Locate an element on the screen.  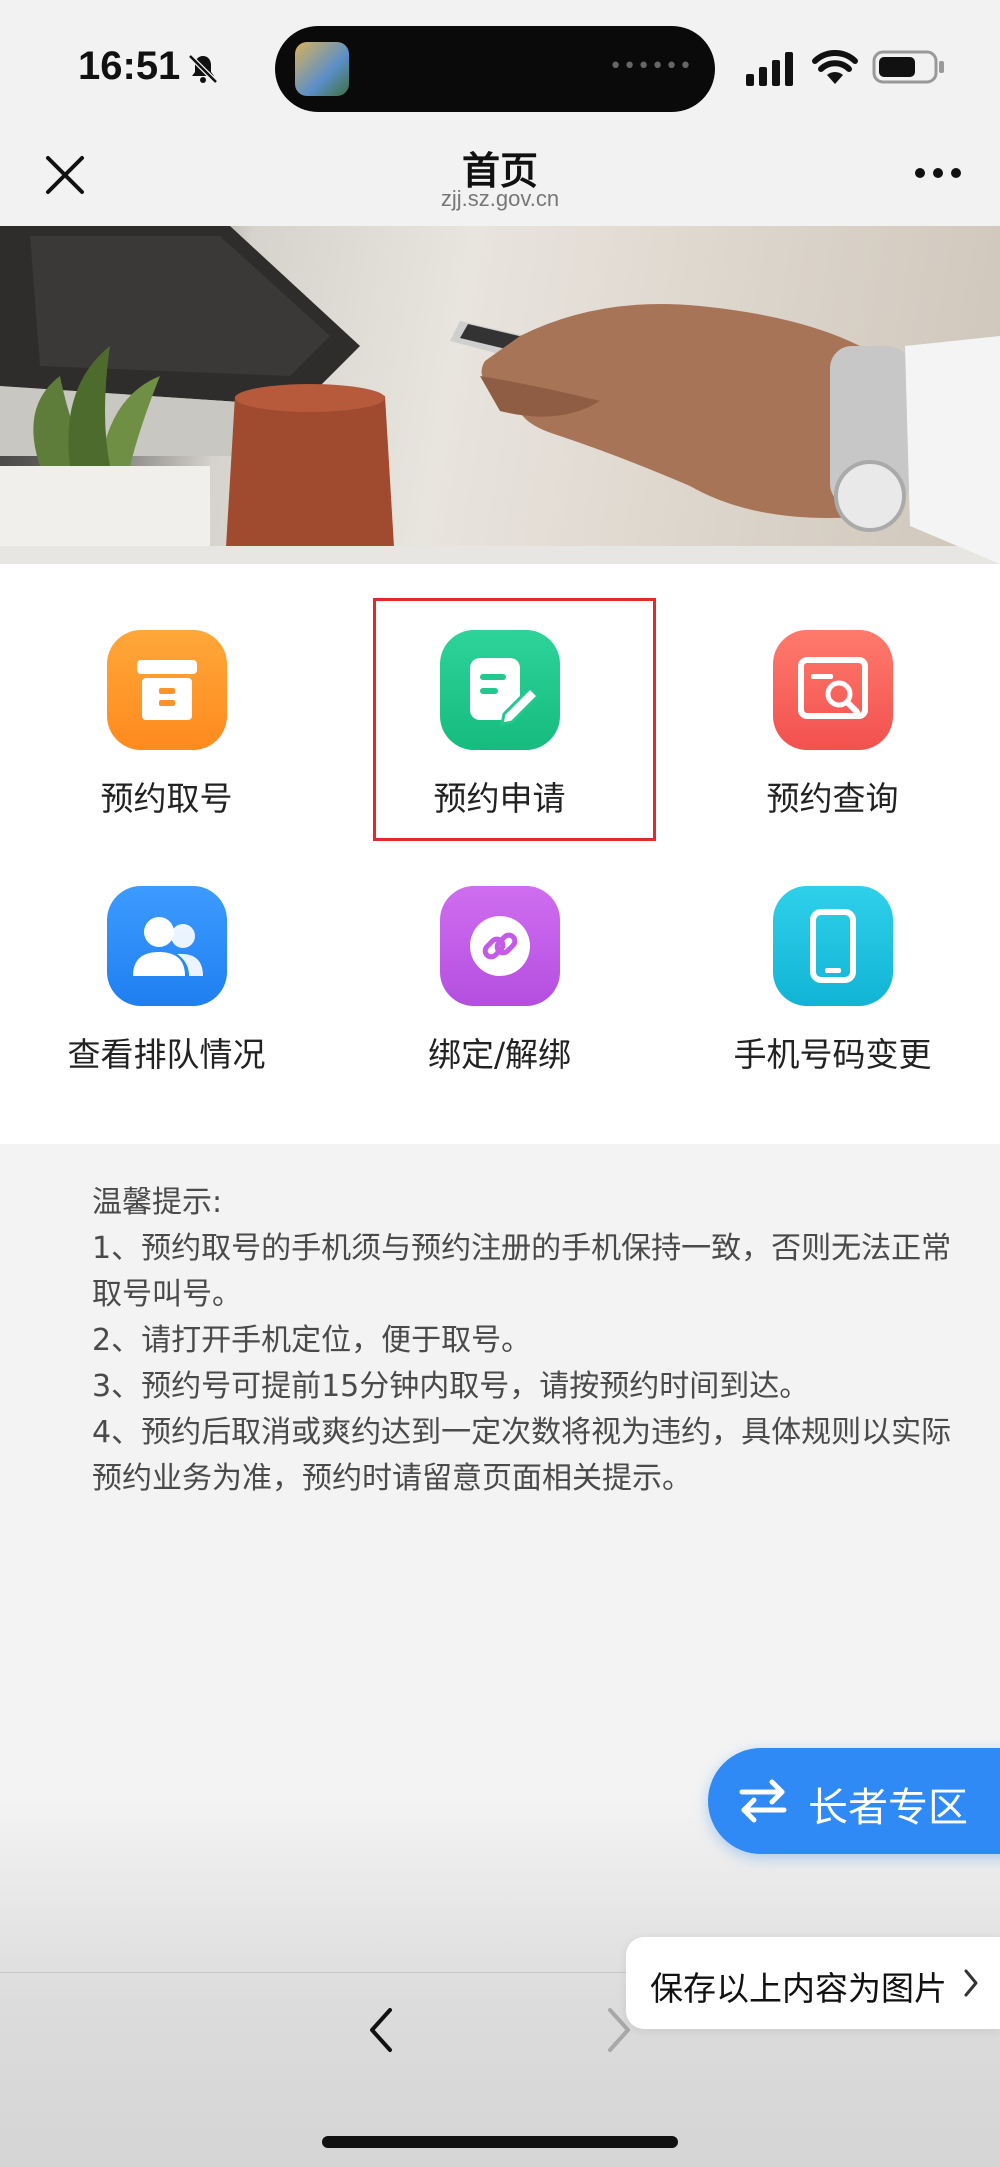
signal-icon is located at coordinates (769, 69).